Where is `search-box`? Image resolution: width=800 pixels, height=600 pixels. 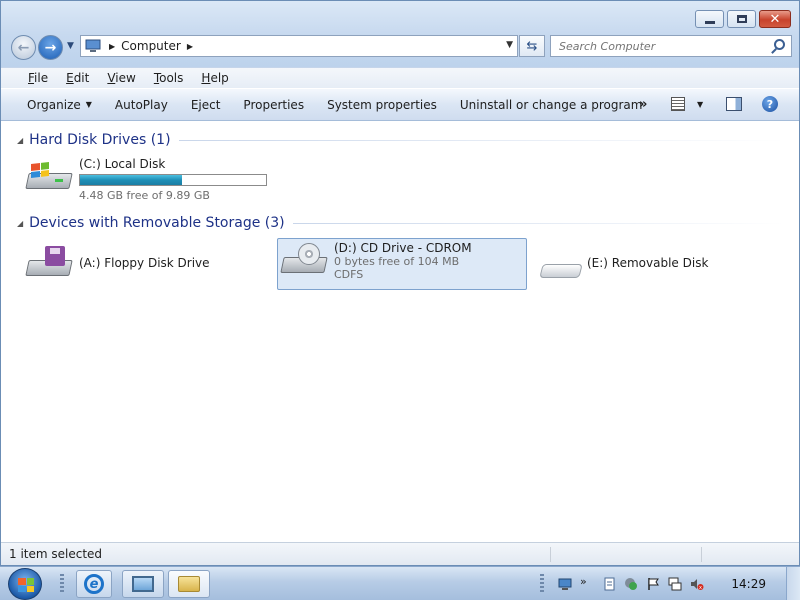 search-box is located at coordinates (671, 46).